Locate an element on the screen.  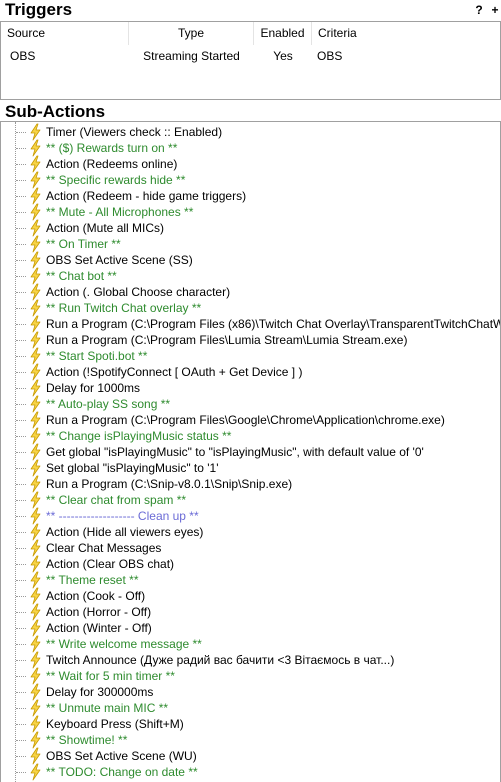
subaction-label: ** Run Twitch Chat overlay ** is located at coordinates (124, 308).